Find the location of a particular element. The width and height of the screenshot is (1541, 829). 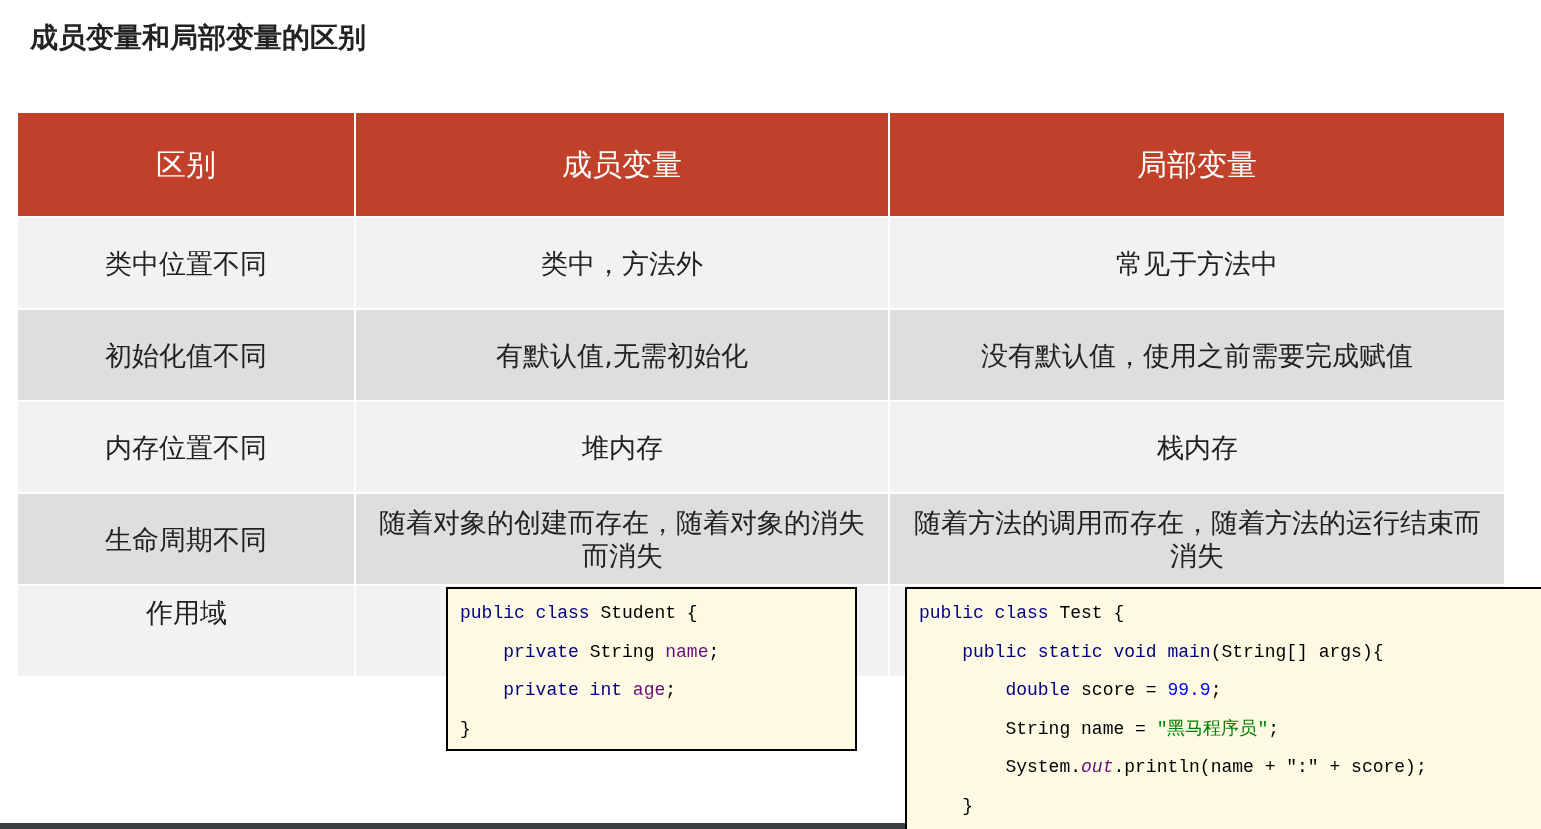

table-cell: 内存位置不同 is located at coordinates (186, 447).